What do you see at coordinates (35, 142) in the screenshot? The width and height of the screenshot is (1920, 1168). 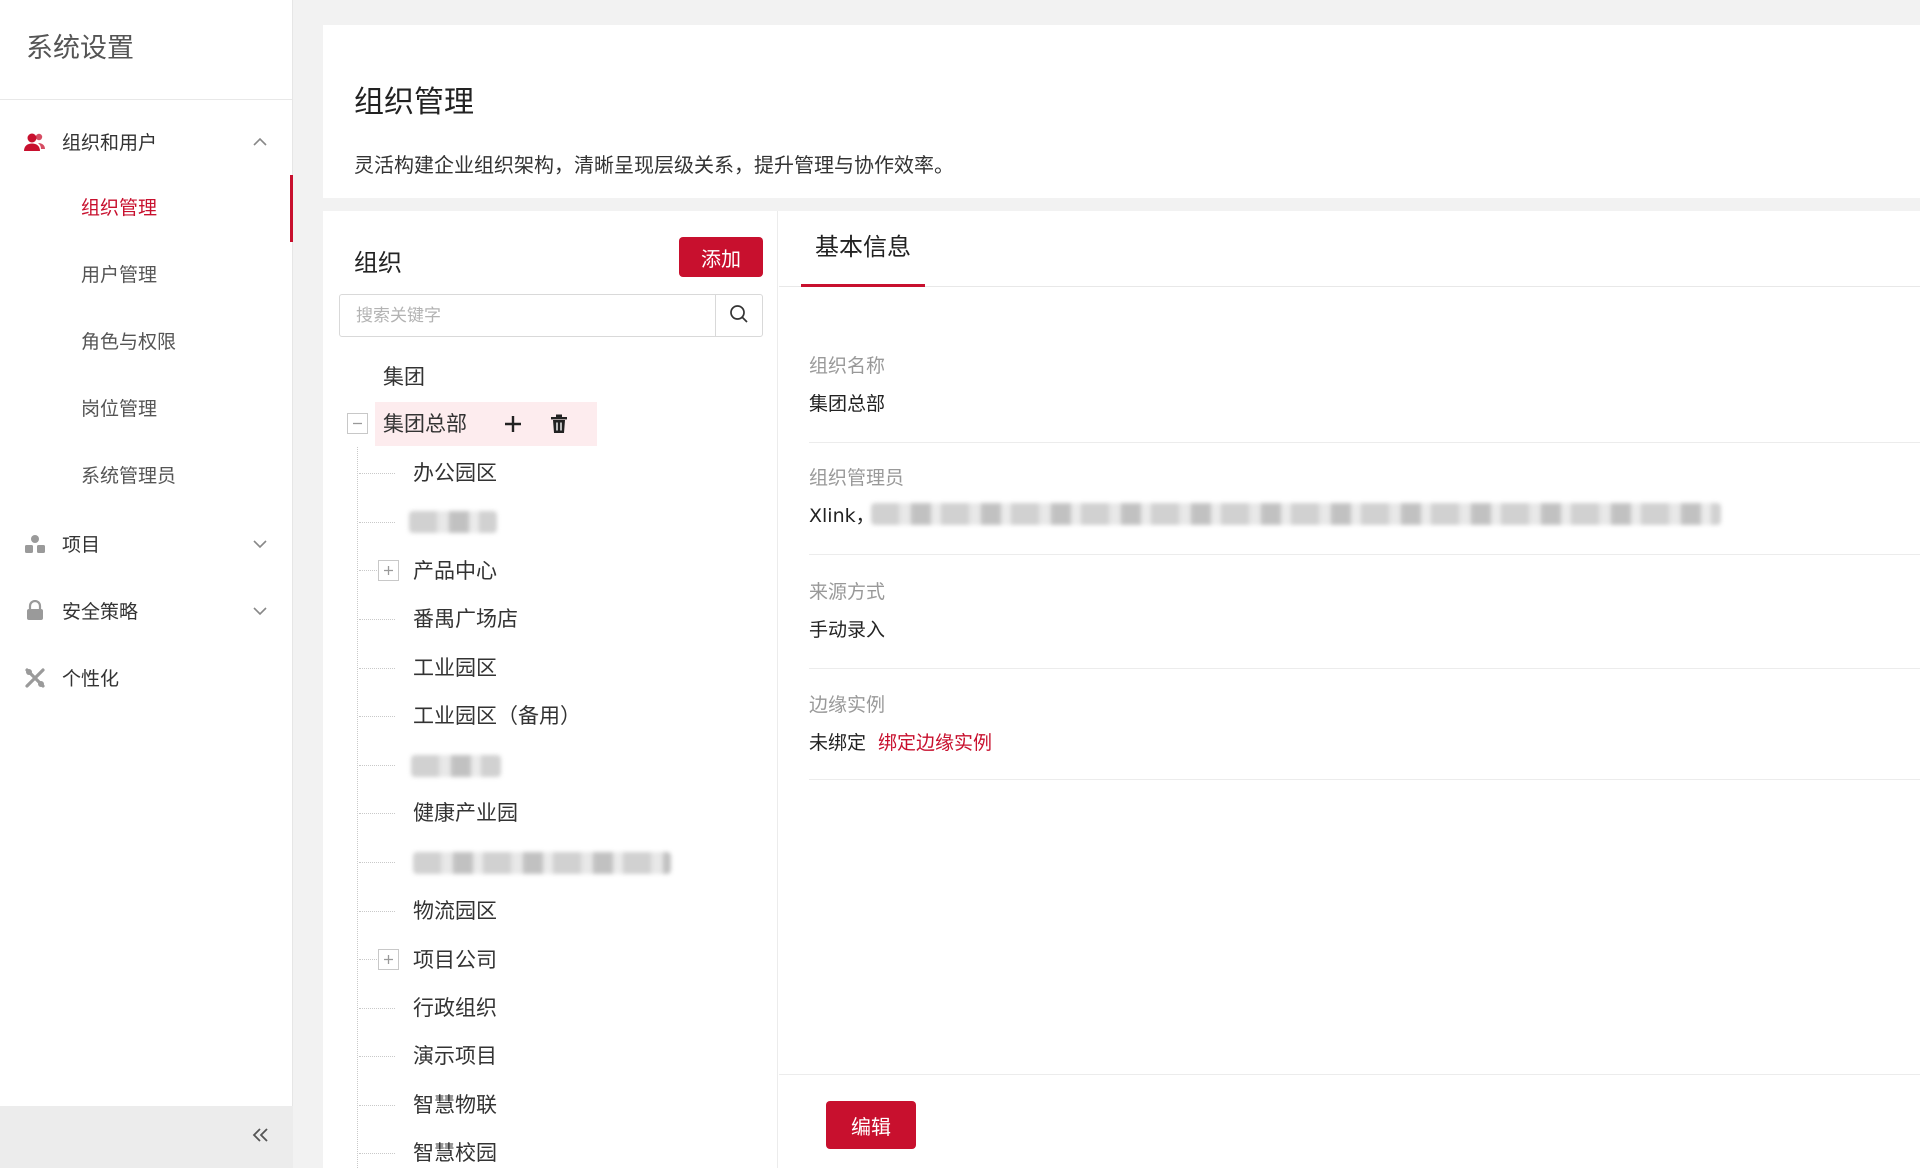 I see `users-icon` at bounding box center [35, 142].